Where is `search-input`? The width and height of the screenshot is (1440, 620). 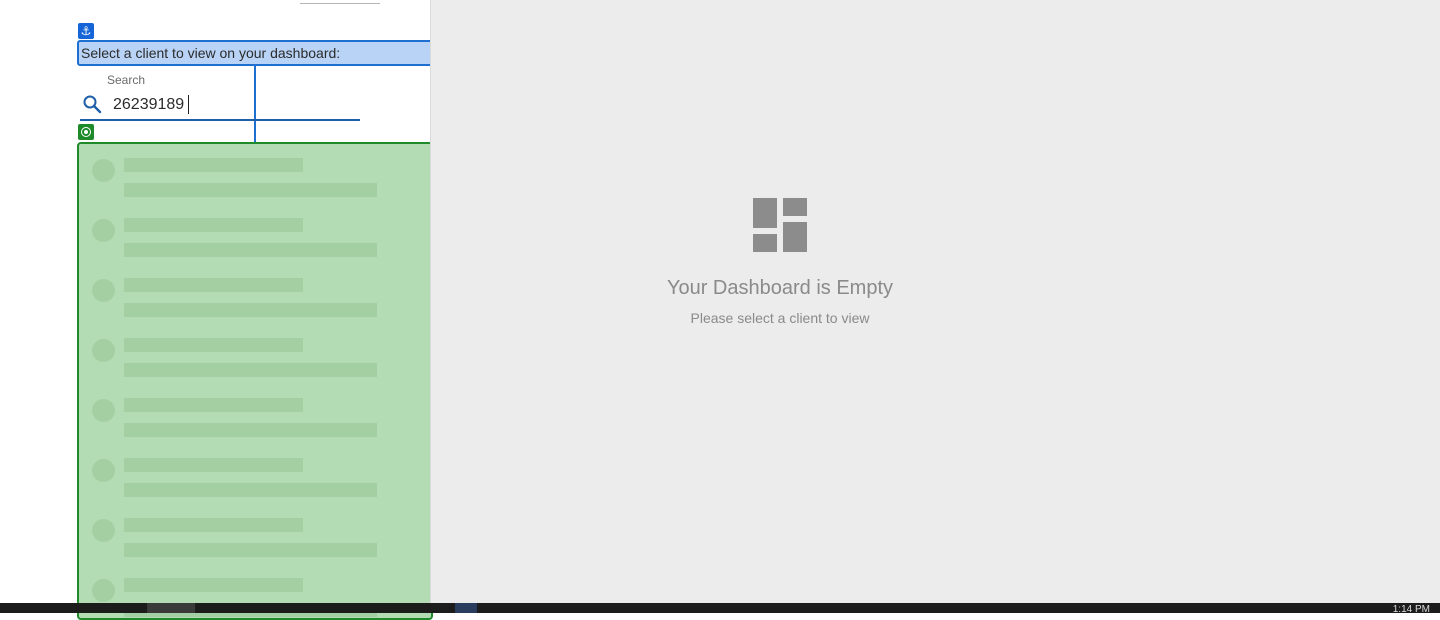 search-input is located at coordinates (233, 105).